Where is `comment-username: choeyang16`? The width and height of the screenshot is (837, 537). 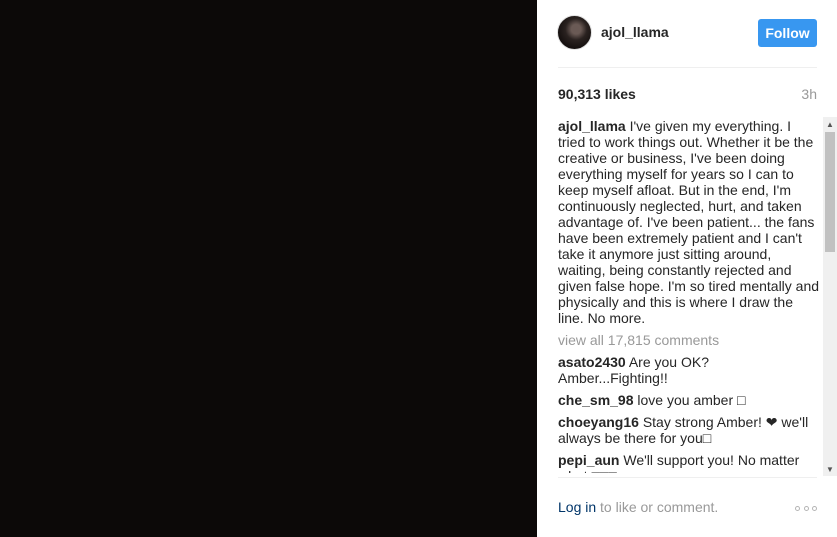
comment-username: choeyang16 is located at coordinates (598, 422).